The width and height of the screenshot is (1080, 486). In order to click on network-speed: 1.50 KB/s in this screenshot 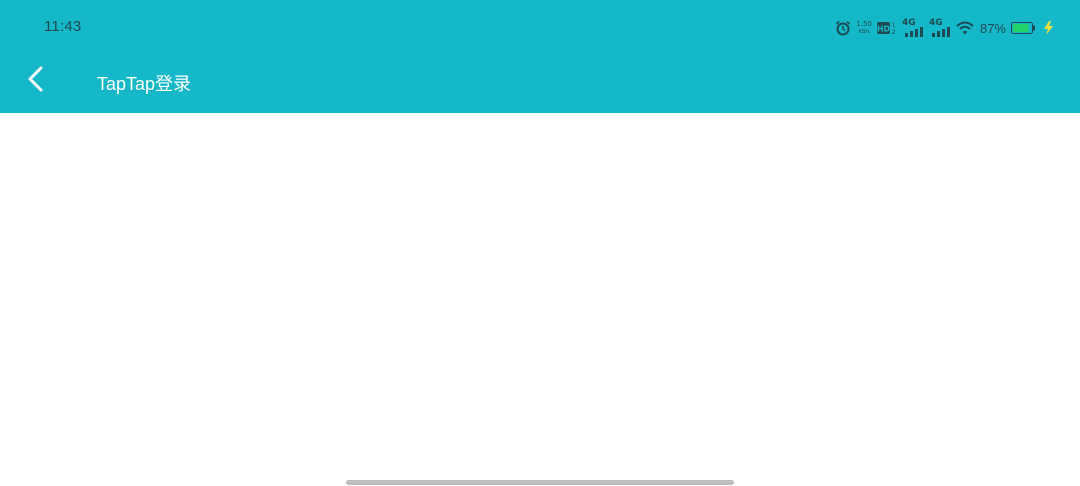, I will do `click(864, 28)`.